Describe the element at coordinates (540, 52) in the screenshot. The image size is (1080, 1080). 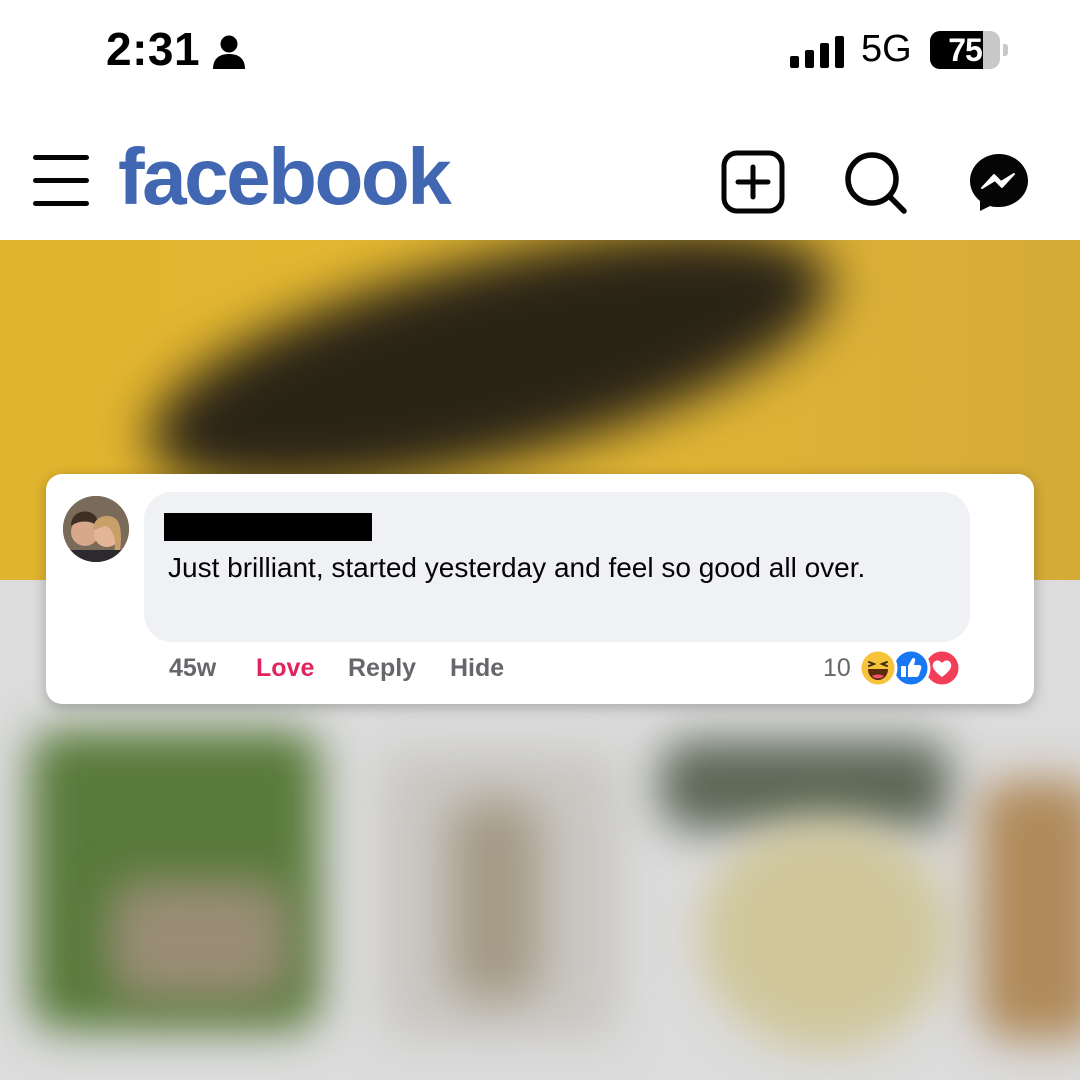
I see `status-bar: 2:31 5G 75` at that location.